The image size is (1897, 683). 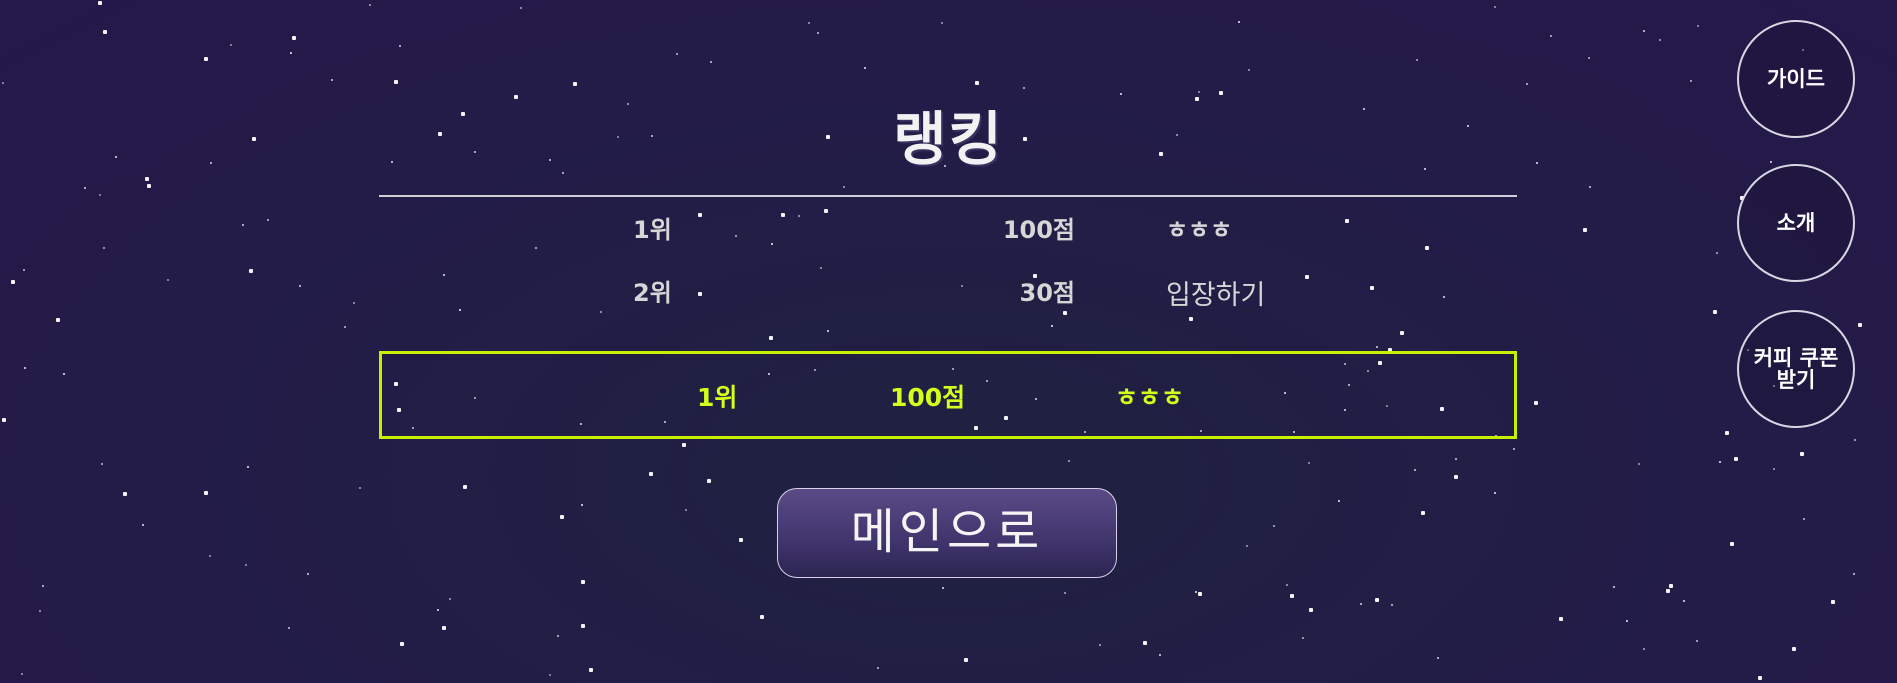 What do you see at coordinates (948, 293) in the screenshot?
I see `ranking-row: 2위 30점 입장하기` at bounding box center [948, 293].